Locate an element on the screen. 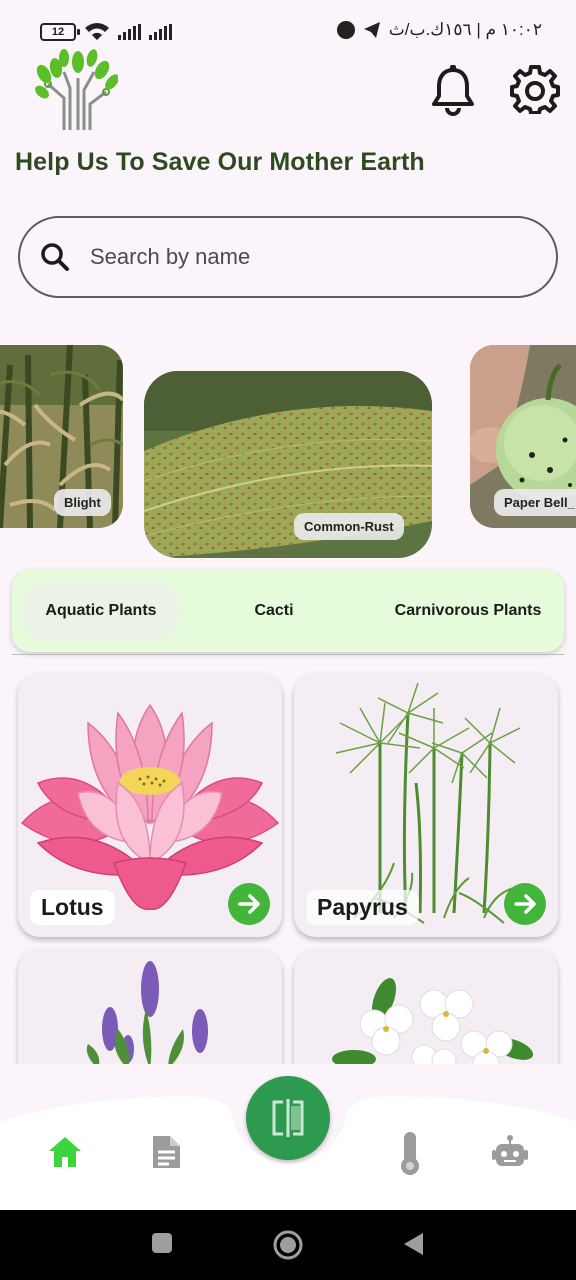  status-right: ١٠:٠٢ م | ١٥٦ك.ب/ث is located at coordinates (439, 30).